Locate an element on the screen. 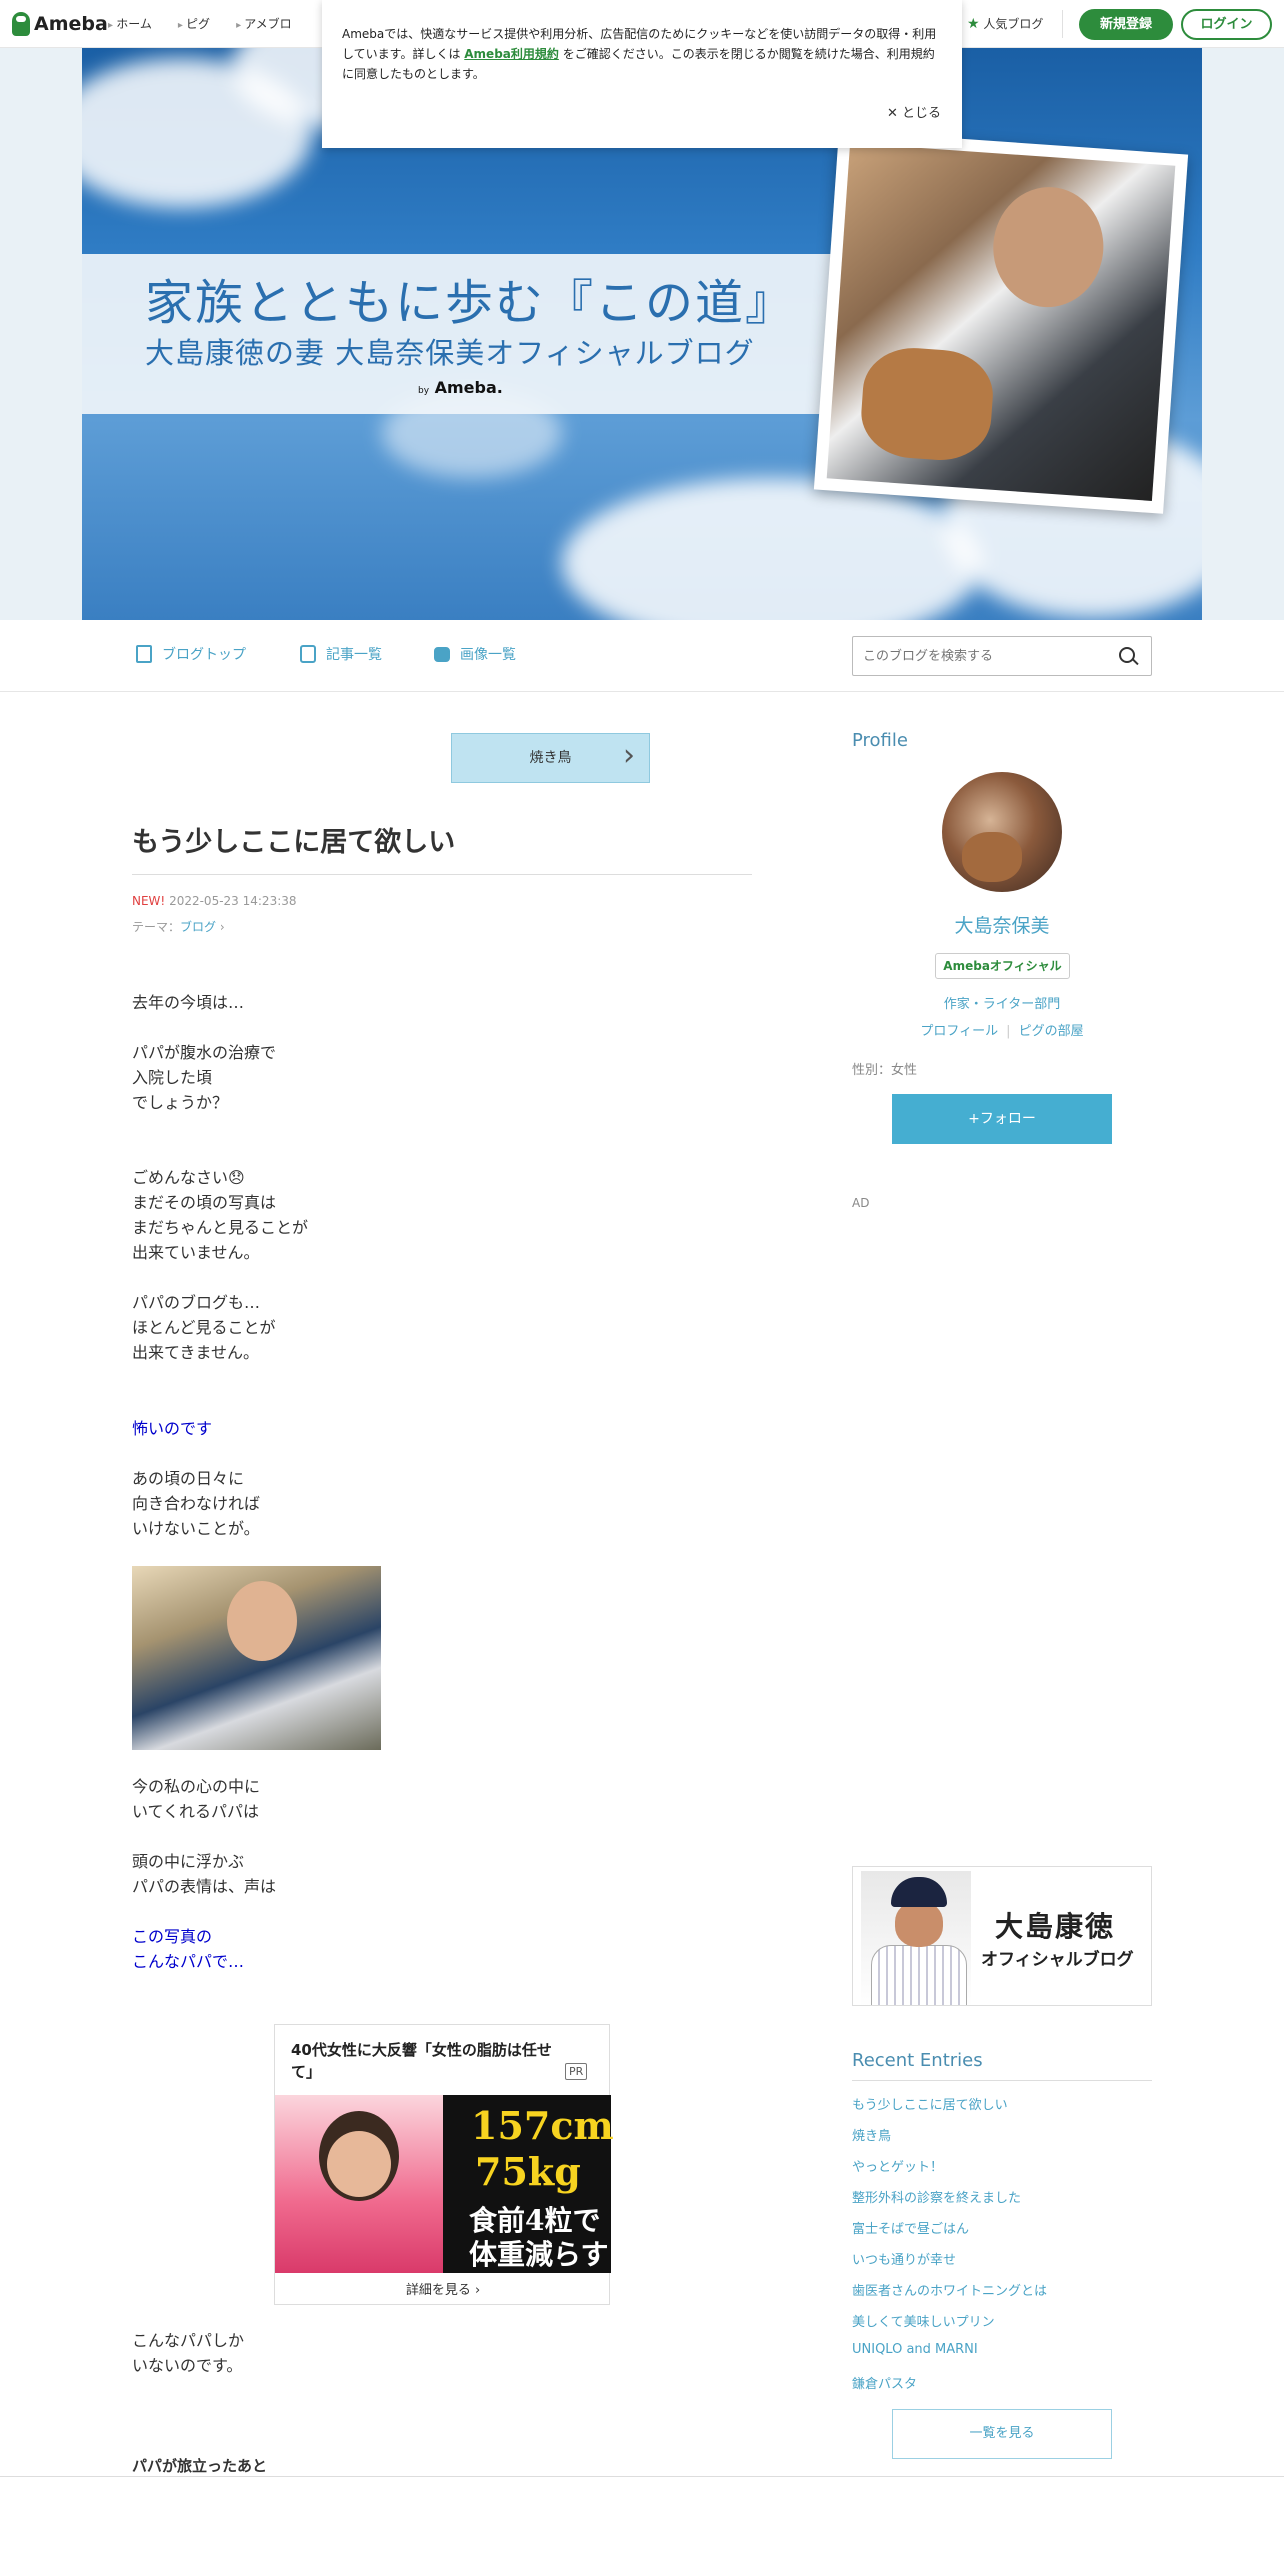 The image size is (1284, 2568). dog is located at coordinates (927, 404).